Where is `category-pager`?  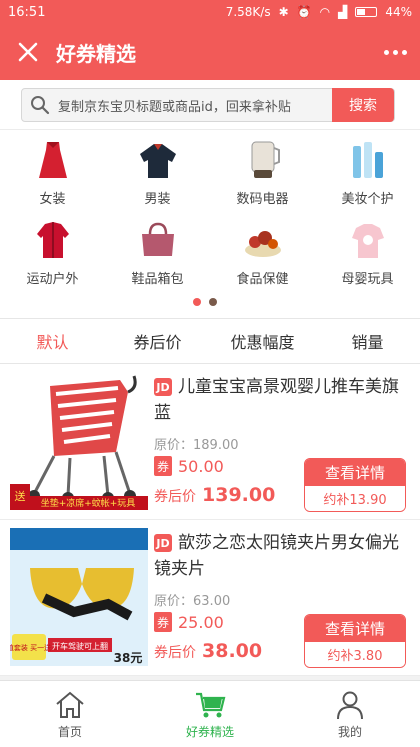
category-pager is located at coordinates (205, 302).